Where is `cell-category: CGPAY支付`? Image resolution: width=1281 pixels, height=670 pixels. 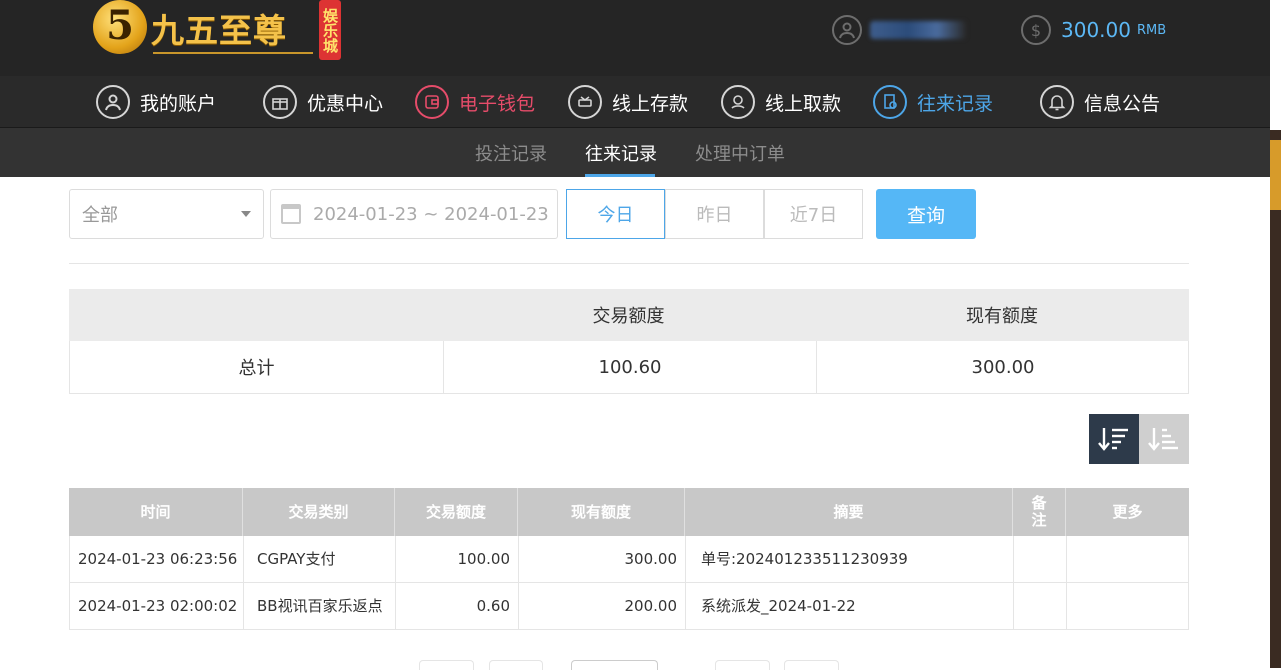 cell-category: CGPAY支付 is located at coordinates (319, 559).